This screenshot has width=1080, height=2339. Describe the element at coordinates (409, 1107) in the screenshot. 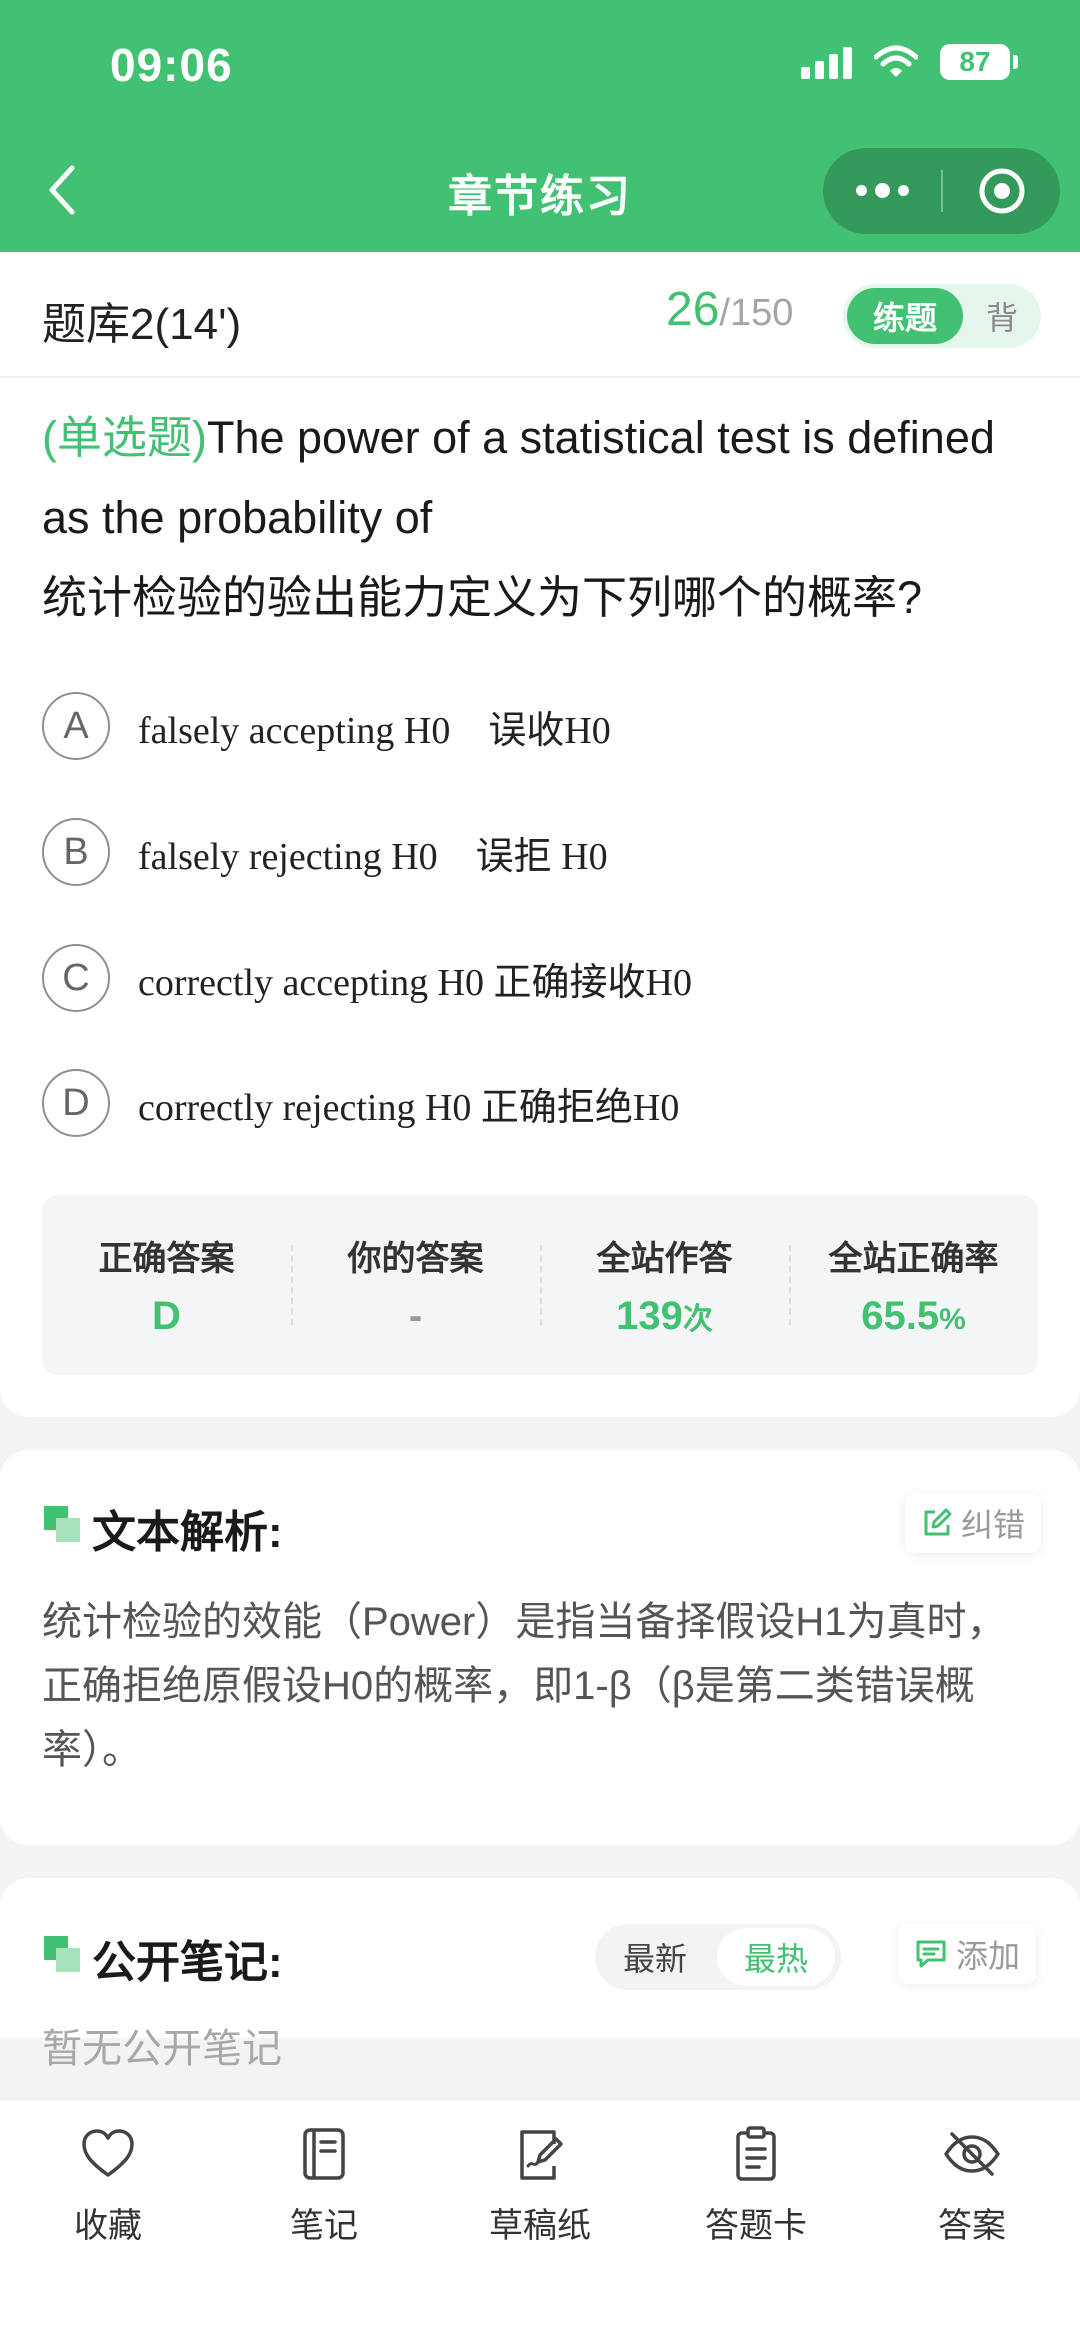

I see `option-text: correctly rejecting H0 正确拒绝H0` at that location.